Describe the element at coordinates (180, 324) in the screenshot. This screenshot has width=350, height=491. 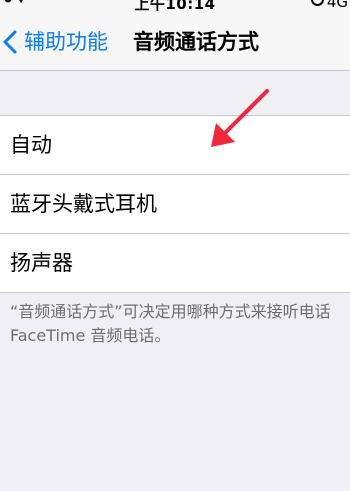
I see `footer-note: “音频通话方式”可决定用哪种方式来接听电话 FaceTime 音频电话。` at that location.